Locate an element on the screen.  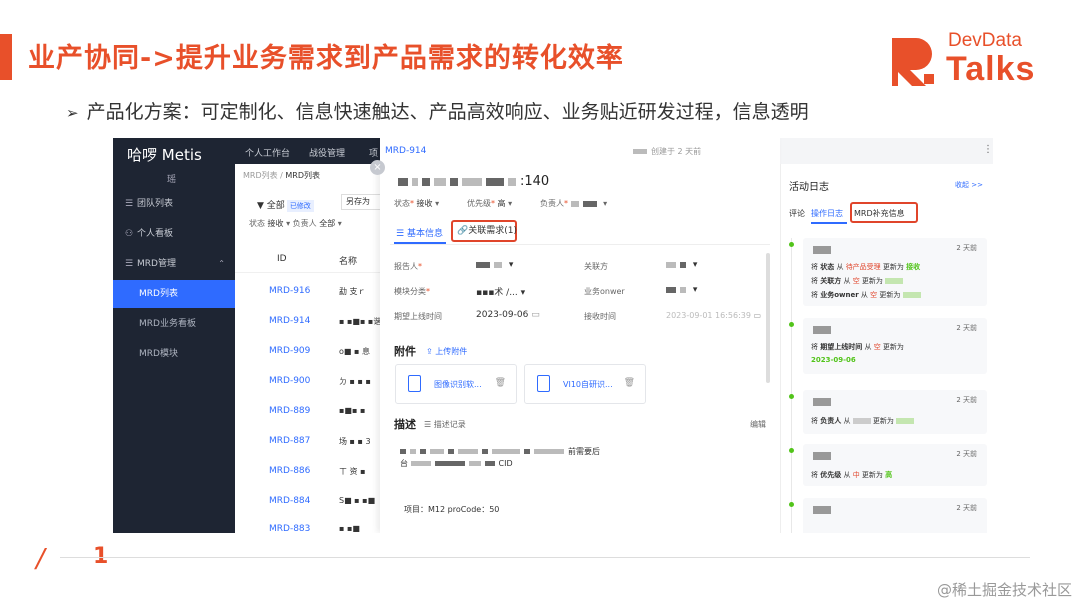
sidebar-item-mrd-management: ☰ MRD管理 ⌃ is located at coordinates (174, 264).